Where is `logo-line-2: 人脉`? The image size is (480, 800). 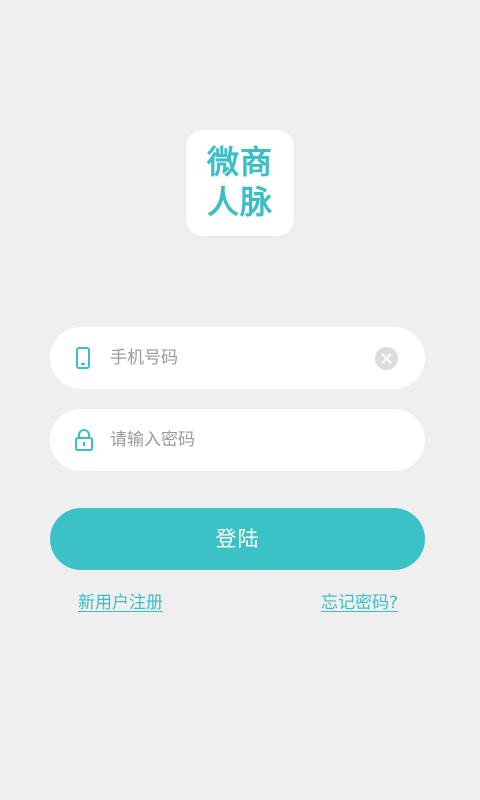
logo-line-2: 人脉 is located at coordinates (239, 202).